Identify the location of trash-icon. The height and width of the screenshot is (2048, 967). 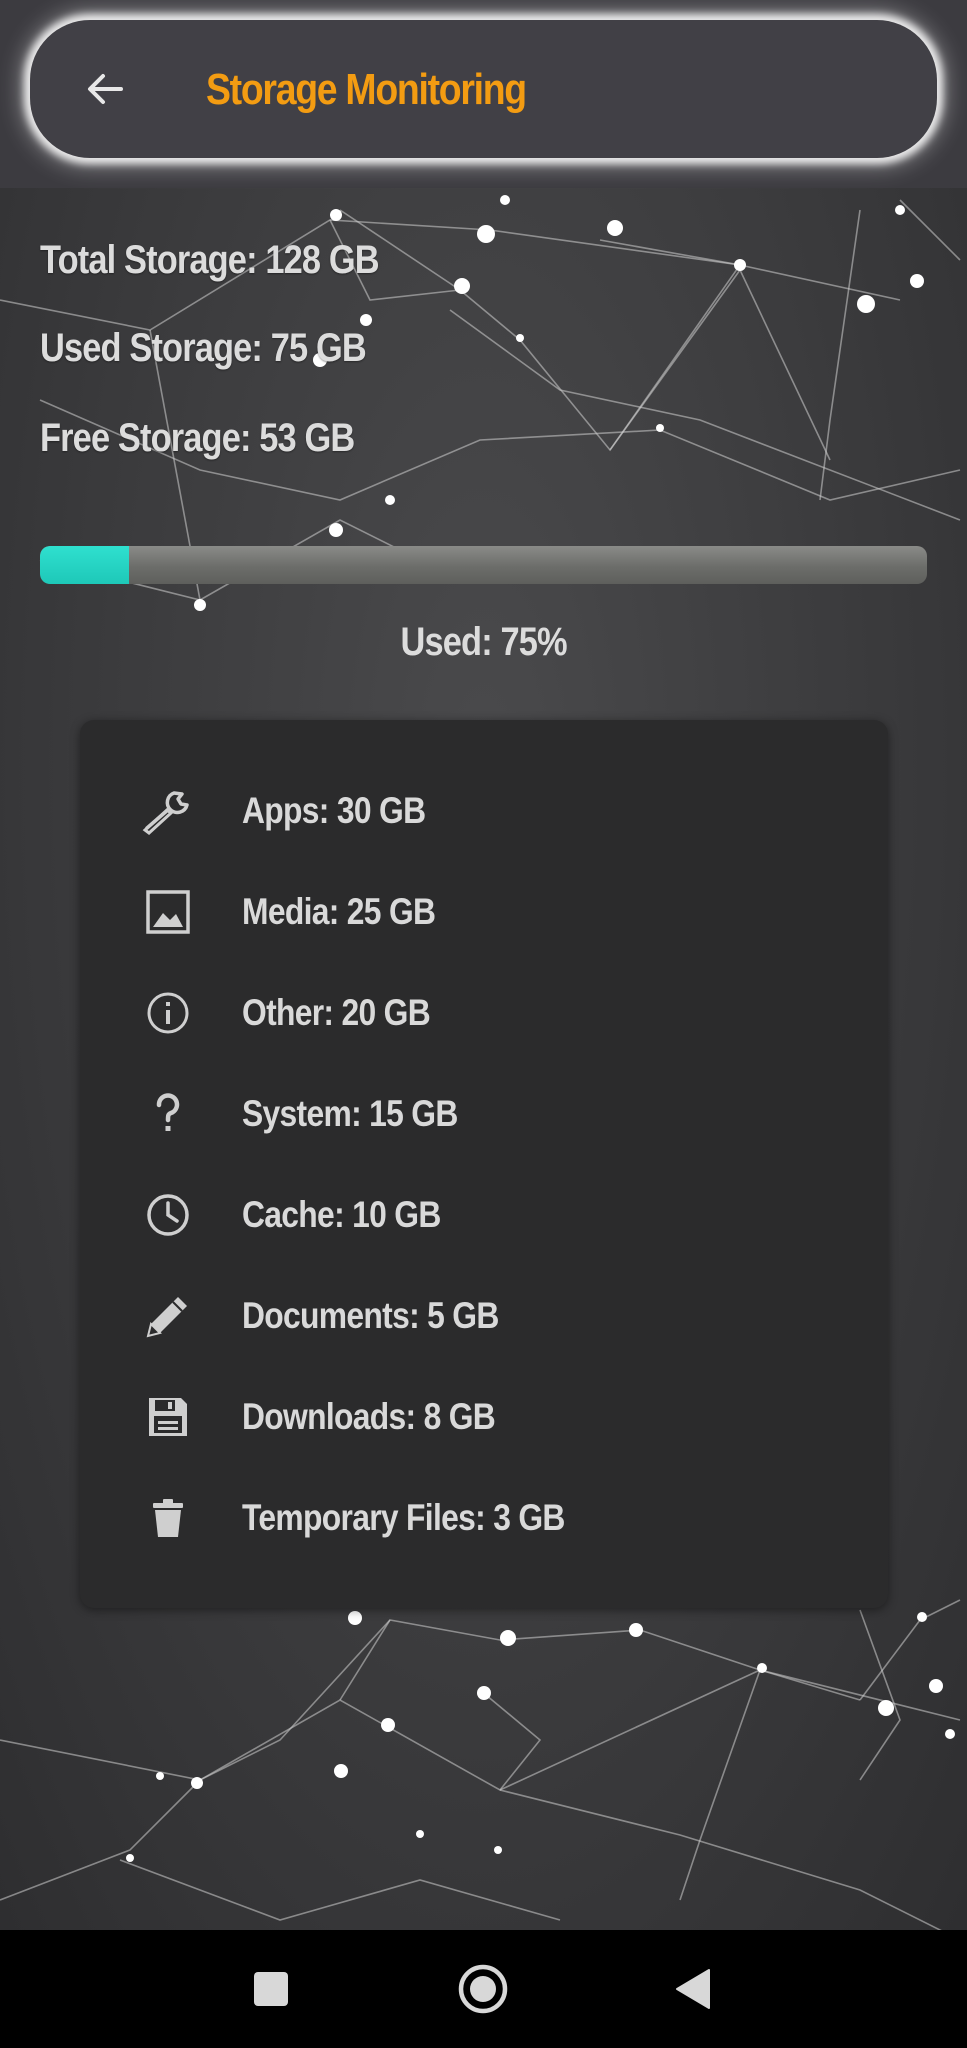
(168, 1518).